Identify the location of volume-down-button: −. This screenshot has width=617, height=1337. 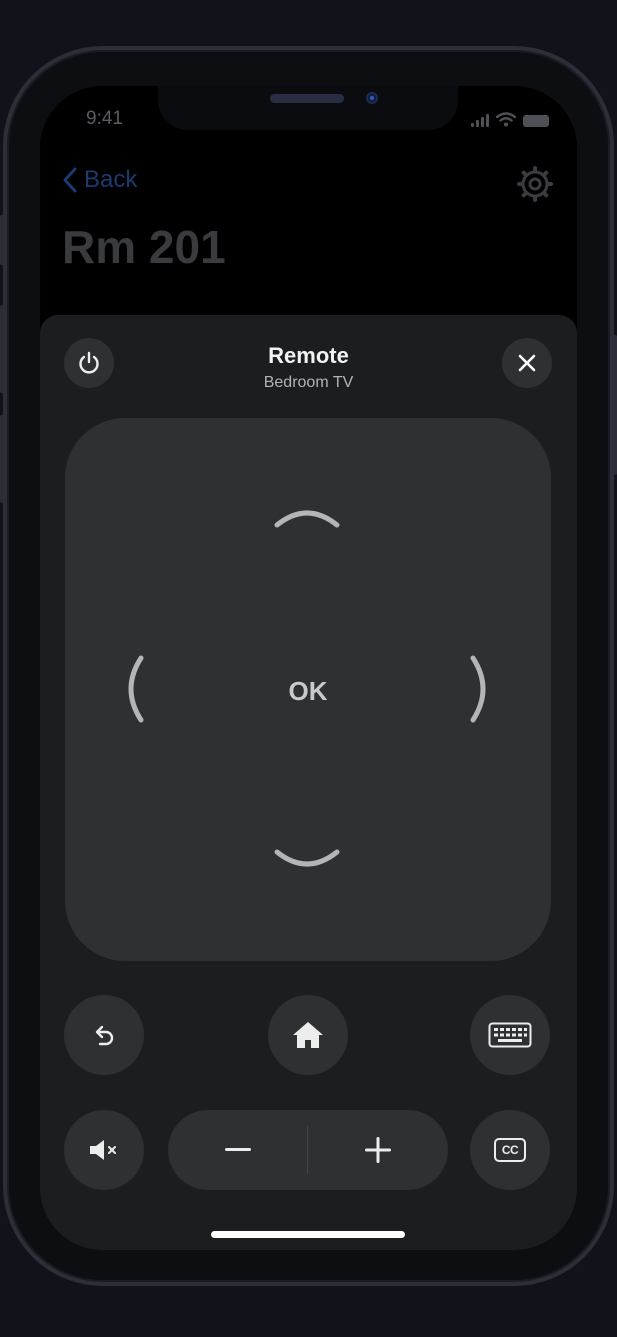
(238, 1150).